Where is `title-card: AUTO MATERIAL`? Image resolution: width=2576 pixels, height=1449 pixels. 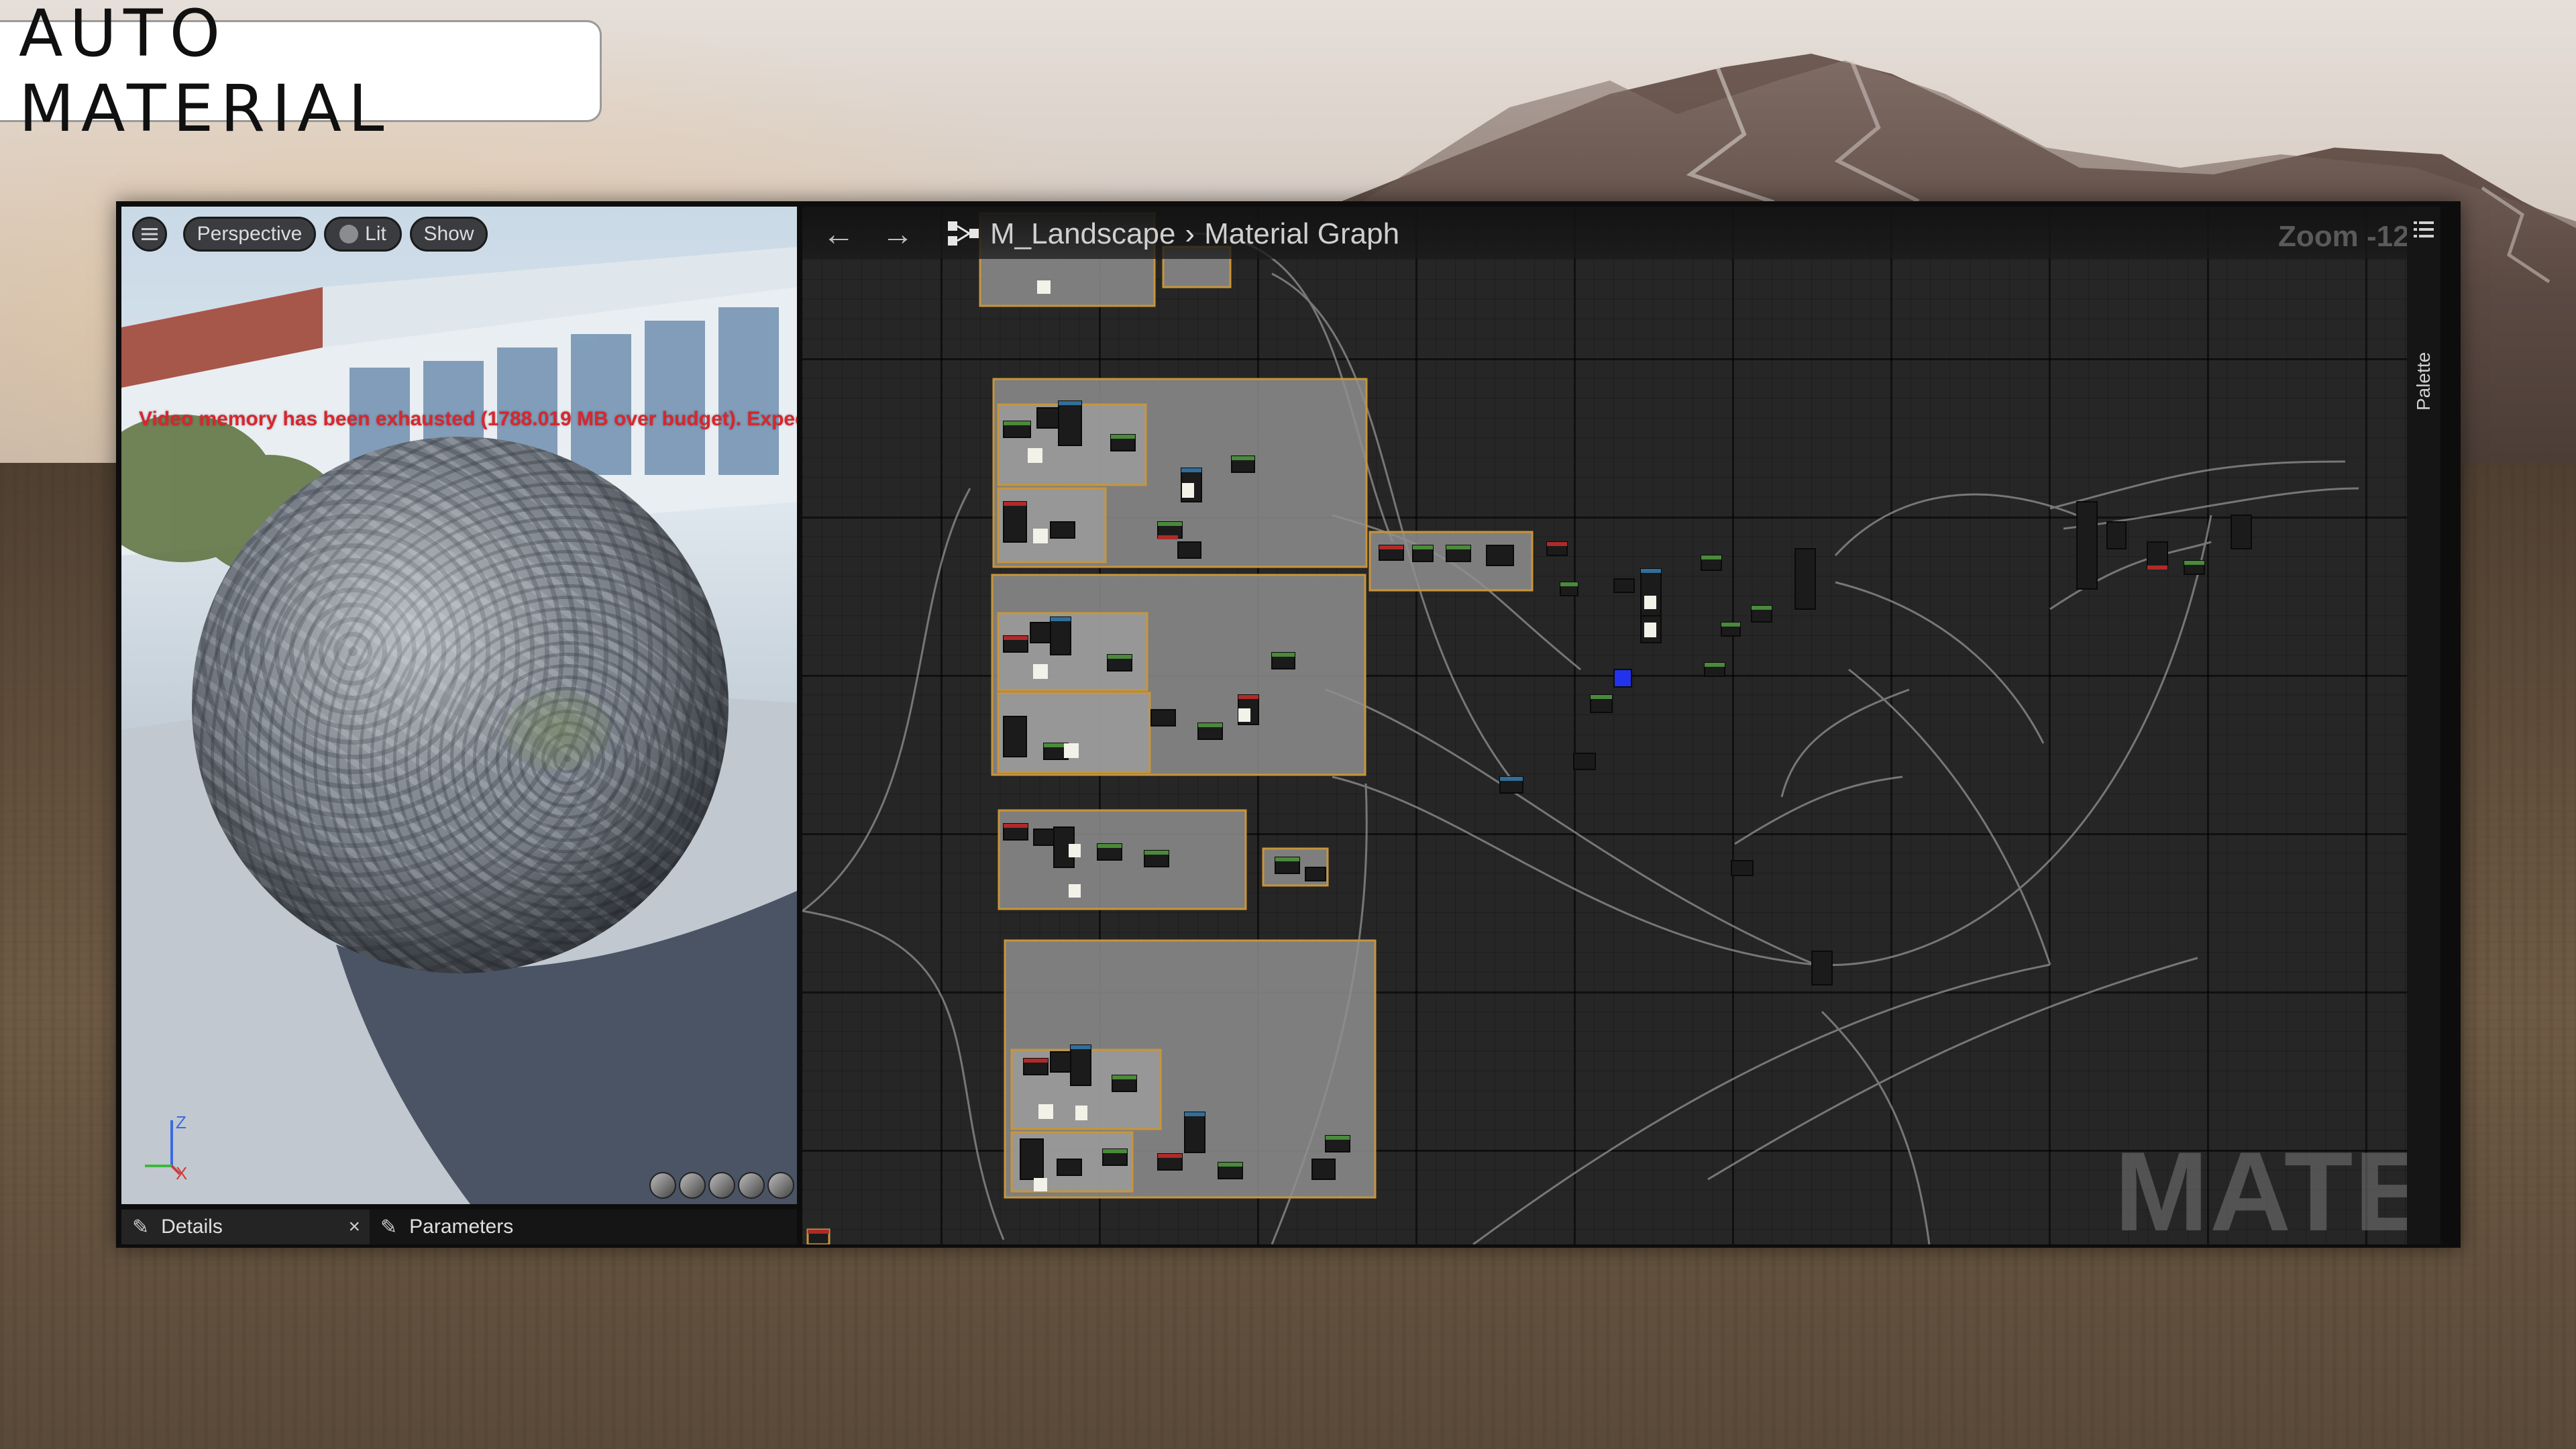 title-card: AUTO MATERIAL is located at coordinates (301, 73).